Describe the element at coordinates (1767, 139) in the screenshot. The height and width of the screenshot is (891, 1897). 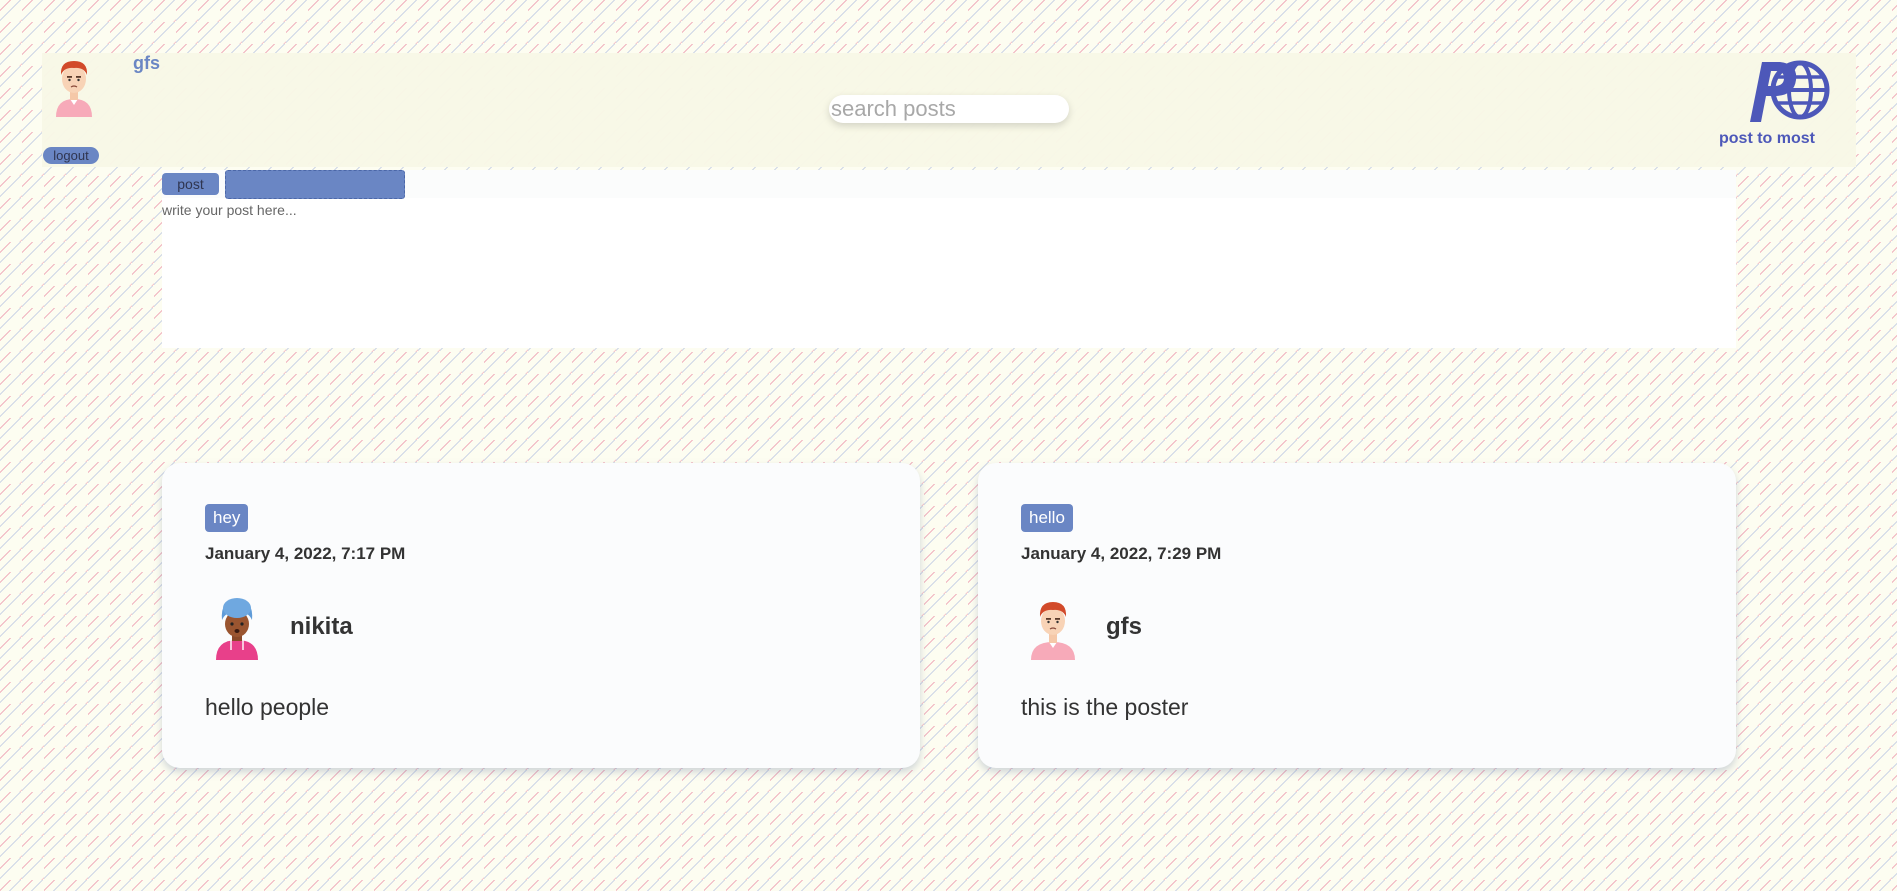
I see `logo-text: post to most` at that location.